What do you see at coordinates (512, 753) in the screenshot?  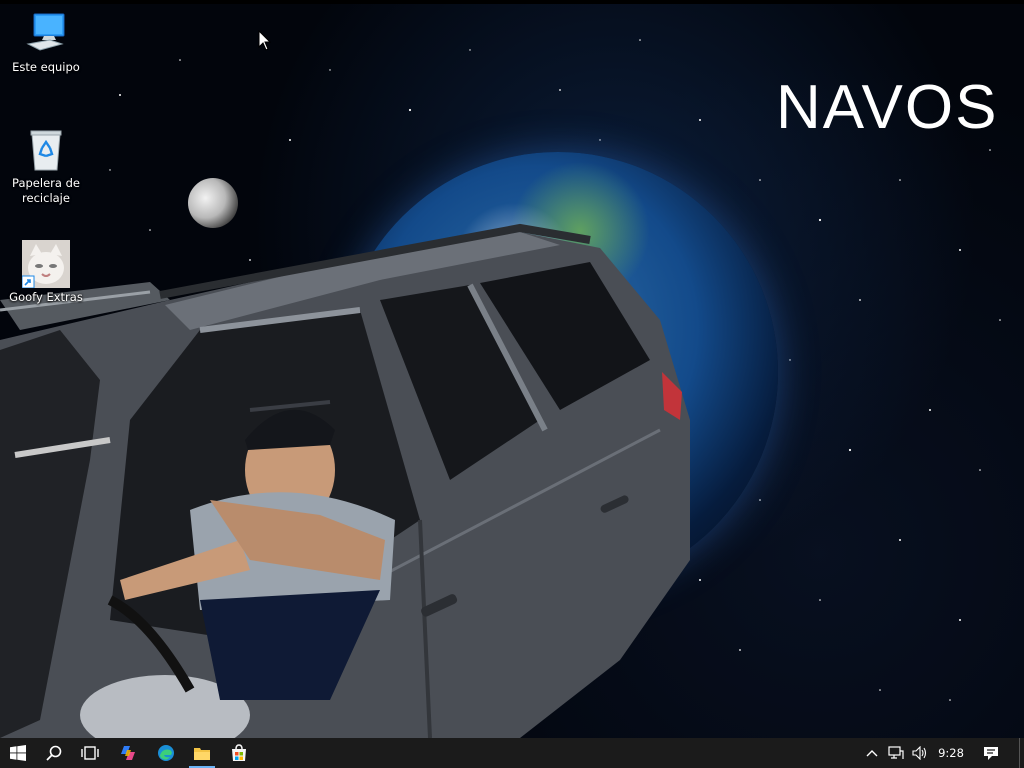 I see `taskbar: 9:28` at bounding box center [512, 753].